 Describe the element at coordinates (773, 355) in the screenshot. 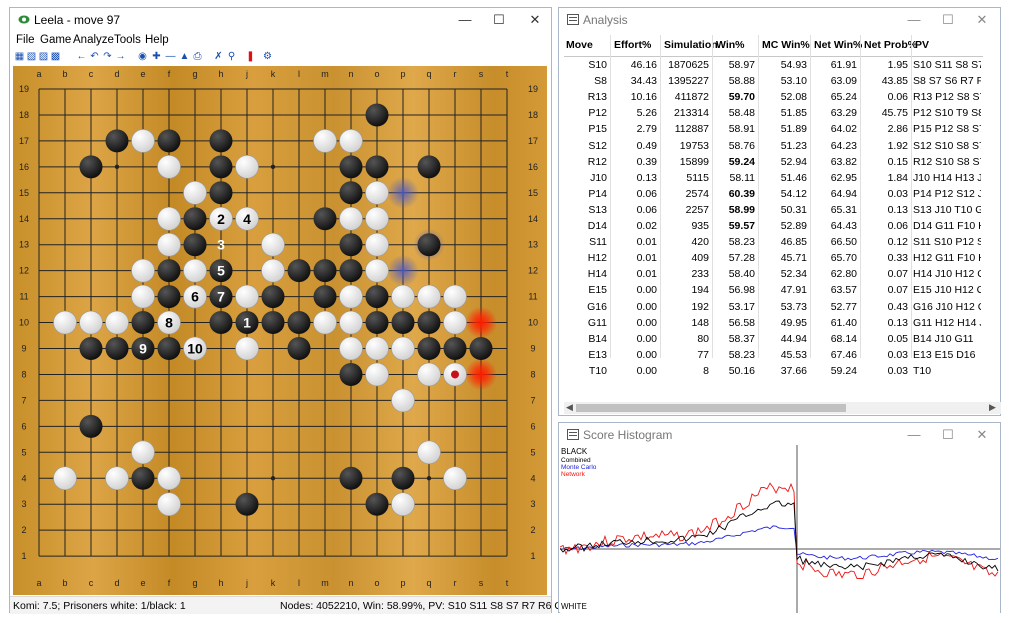

I see `table-row: E13 0.00 77 58.23 45.53 67.46 0.03 E13 E15 D16` at that location.